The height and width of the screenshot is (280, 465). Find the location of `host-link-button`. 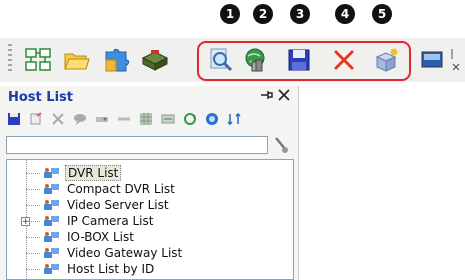

host-link-button is located at coordinates (123, 119).